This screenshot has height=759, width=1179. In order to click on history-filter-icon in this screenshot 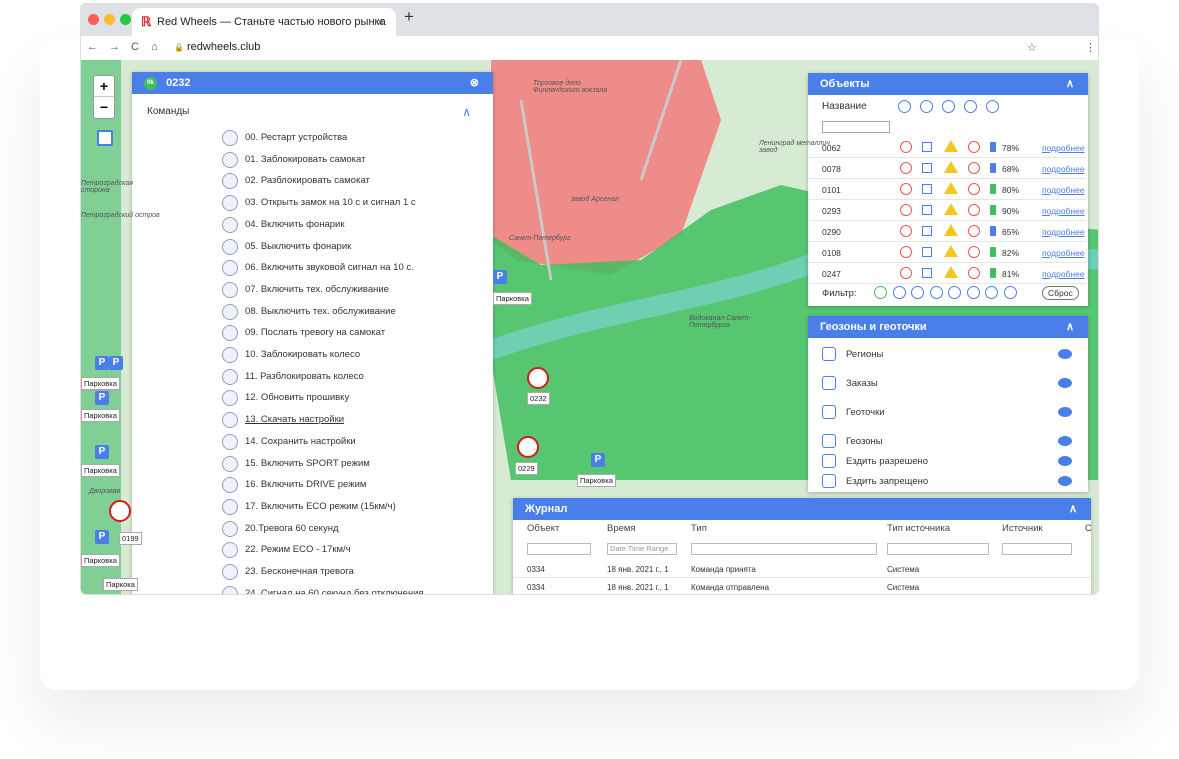, I will do `click(973, 292)`.